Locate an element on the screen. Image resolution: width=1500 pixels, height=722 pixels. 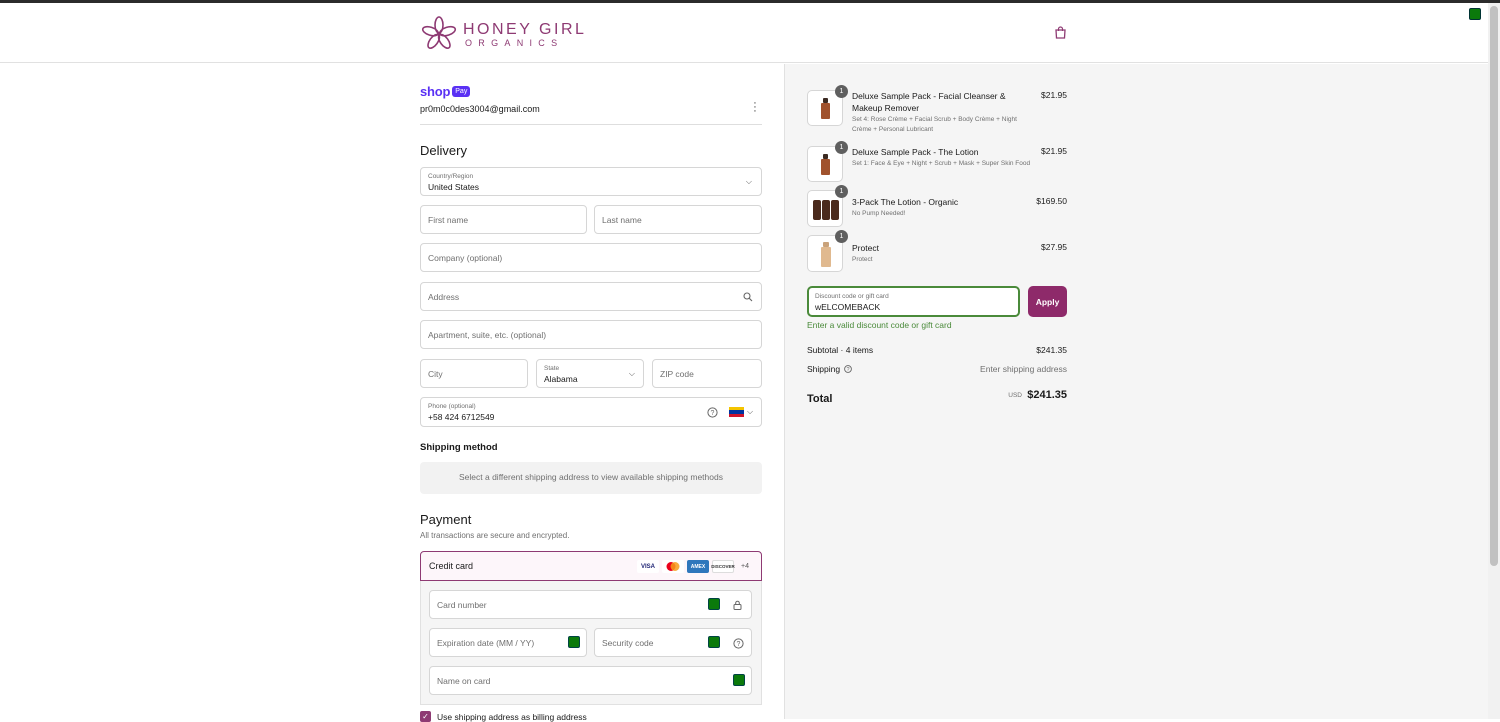
item-description: No Pump Needed! is located at coordinates (879, 213).